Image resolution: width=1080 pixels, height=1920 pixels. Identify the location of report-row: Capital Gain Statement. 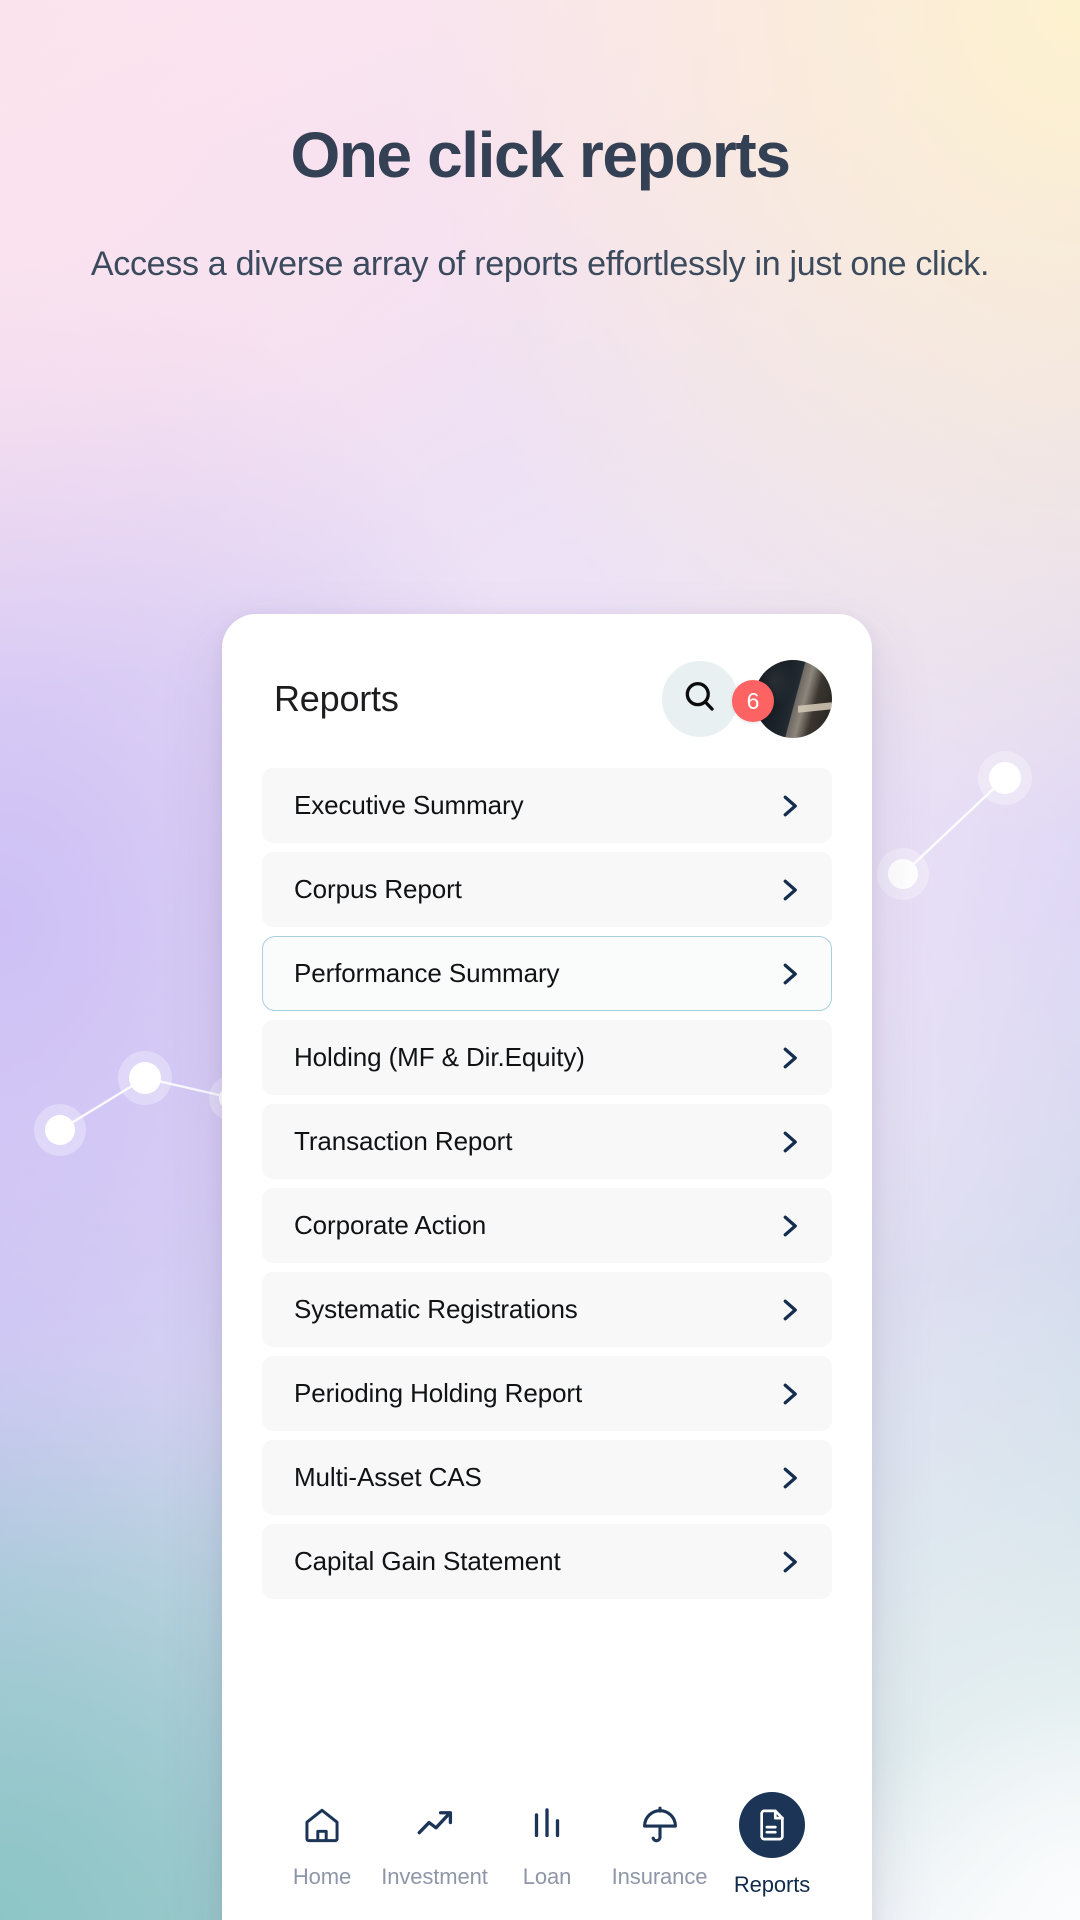
(547, 1561).